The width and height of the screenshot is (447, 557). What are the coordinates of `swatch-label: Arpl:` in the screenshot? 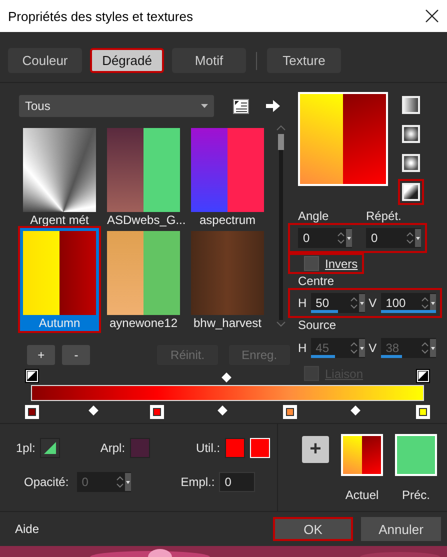 It's located at (113, 448).